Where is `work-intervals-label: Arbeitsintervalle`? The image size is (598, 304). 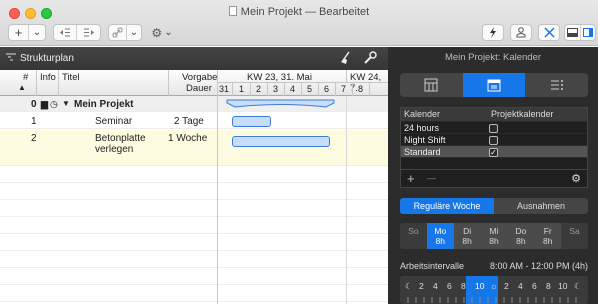
work-intervals-label: Arbeitsintervalle is located at coordinates (432, 266).